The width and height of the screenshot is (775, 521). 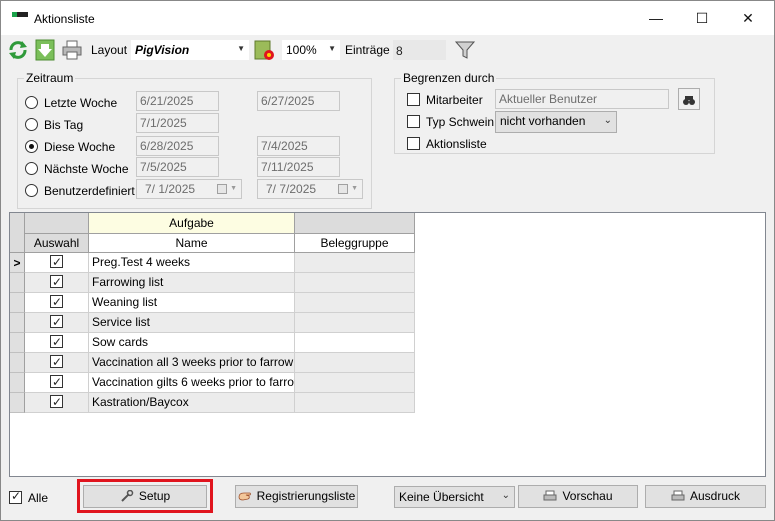 I want to click on radio-label-bis-tag: Bis Tag, so click(x=64, y=125).